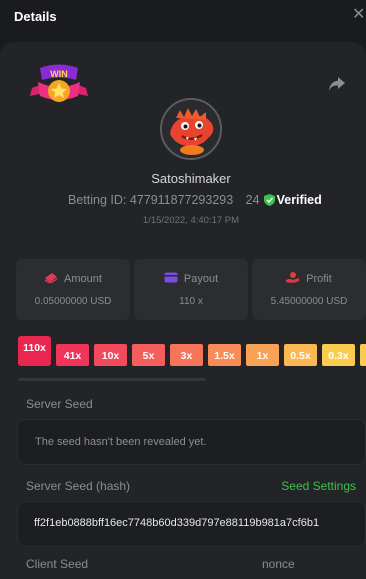 Image resolution: width=366 pixels, height=579 pixels. What do you see at coordinates (59, 74) in the screenshot?
I see `svg-text: WIN` at bounding box center [59, 74].